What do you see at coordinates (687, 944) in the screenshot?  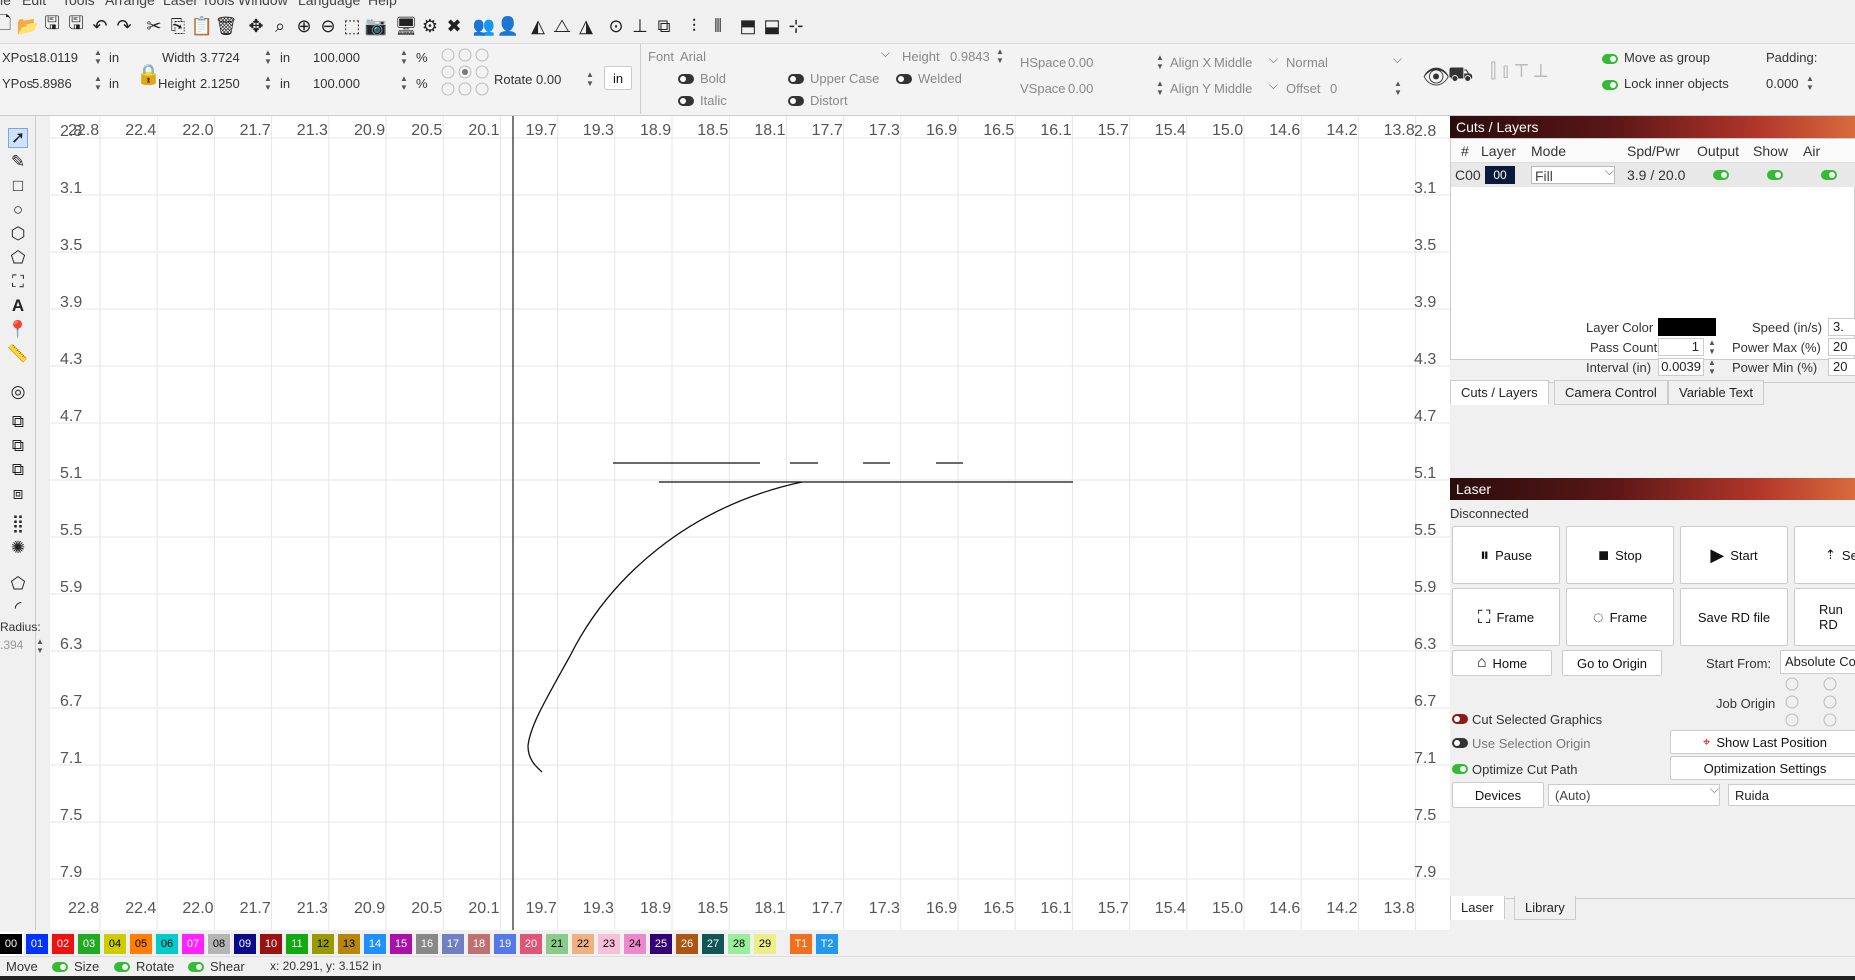 I see `palette-swatch-26: 26` at bounding box center [687, 944].